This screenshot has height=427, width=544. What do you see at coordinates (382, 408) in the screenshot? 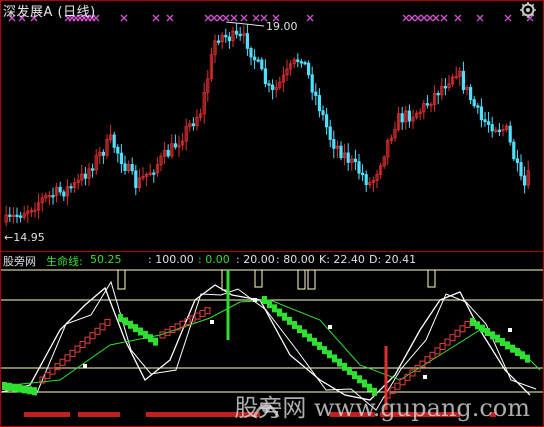
I see `watermark: 股旁网 www.gupang.com` at bounding box center [382, 408].